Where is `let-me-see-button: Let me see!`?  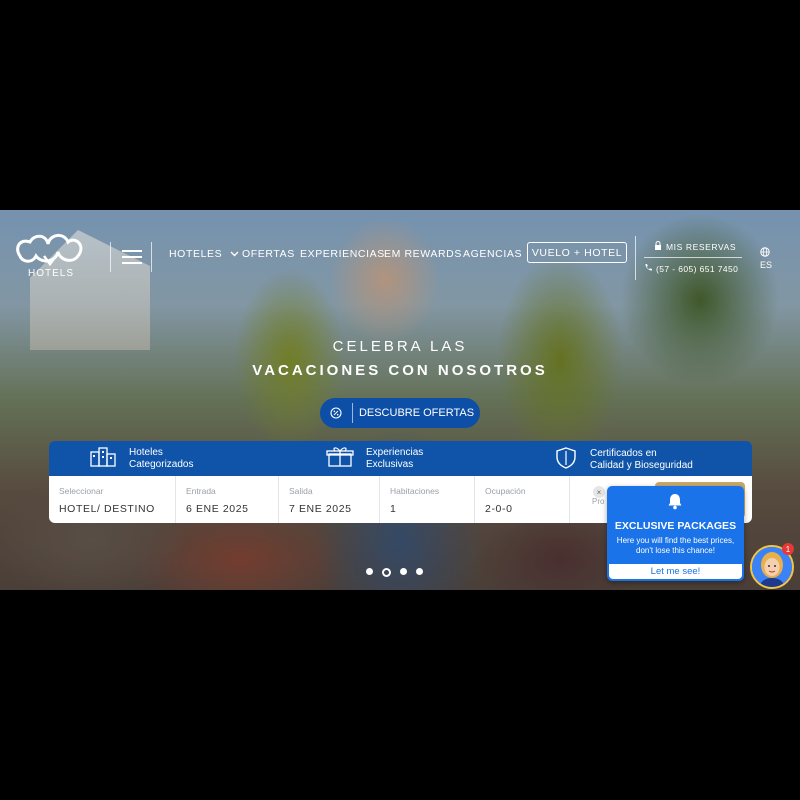
let-me-see-button: Let me see! is located at coordinates (675, 571).